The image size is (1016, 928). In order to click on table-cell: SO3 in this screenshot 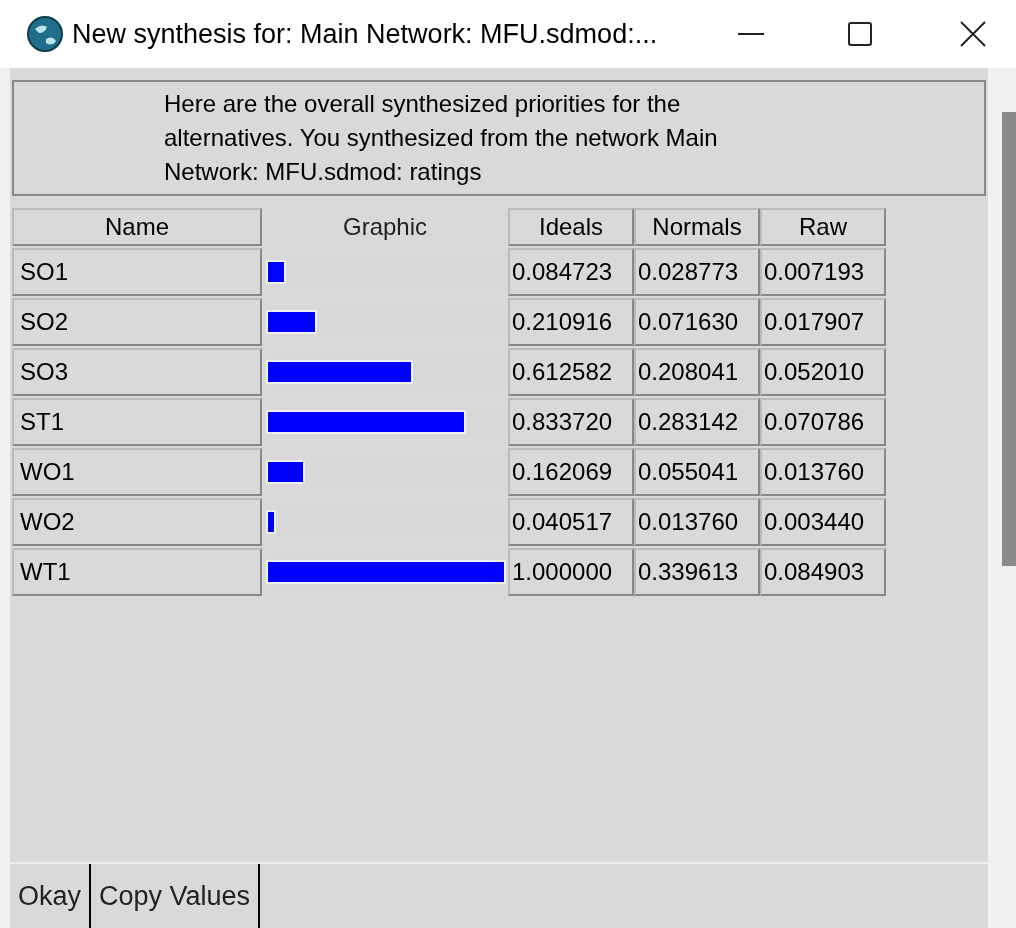, I will do `click(137, 372)`.